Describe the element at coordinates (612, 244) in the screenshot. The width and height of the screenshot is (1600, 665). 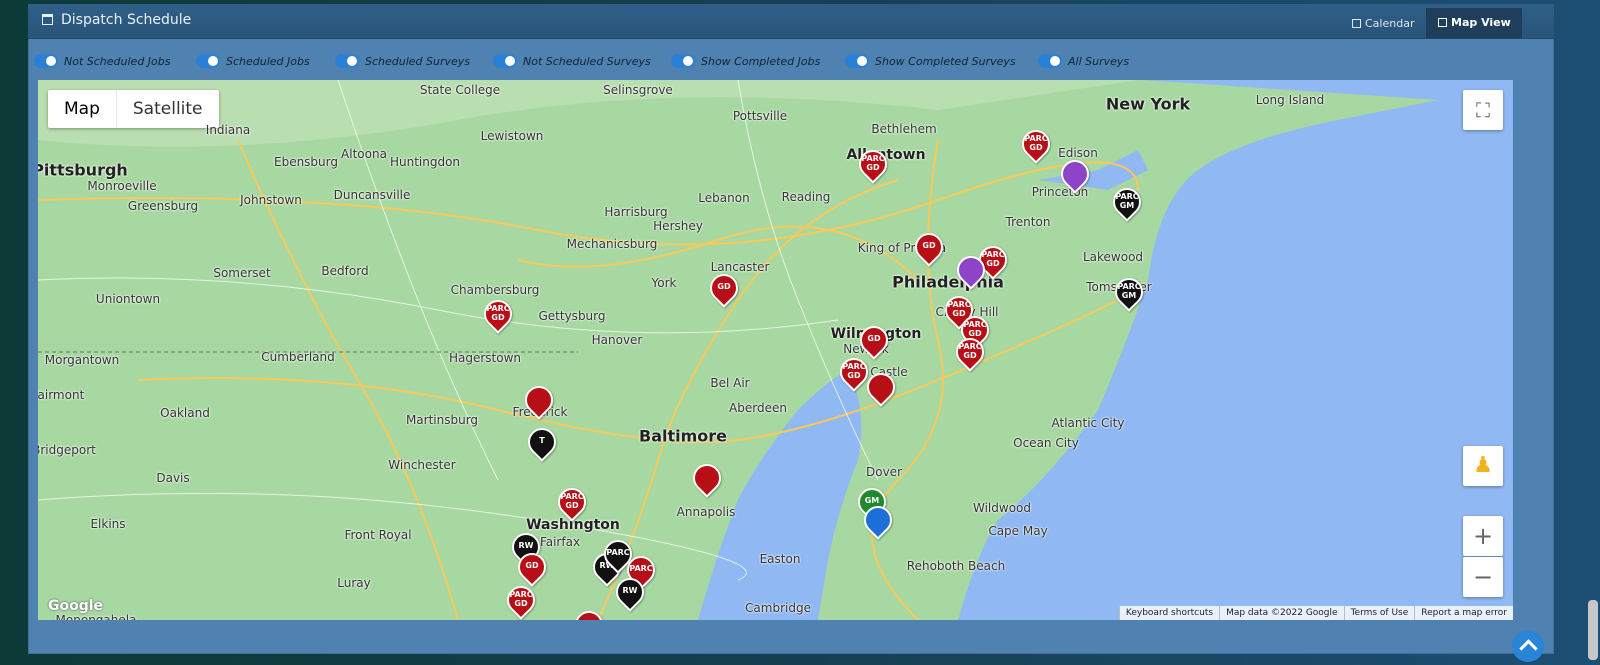
I see `city-label: Mechanicsburg` at that location.